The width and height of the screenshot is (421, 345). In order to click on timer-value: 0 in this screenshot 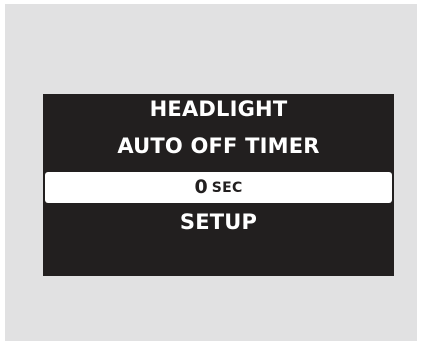, I will do `click(201, 187)`.